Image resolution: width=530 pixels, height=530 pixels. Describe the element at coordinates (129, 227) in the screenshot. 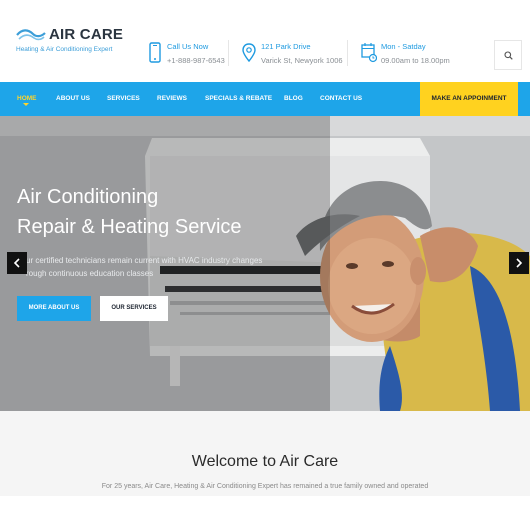

I see `hero-title-line-2: Repair & Heating Service` at that location.